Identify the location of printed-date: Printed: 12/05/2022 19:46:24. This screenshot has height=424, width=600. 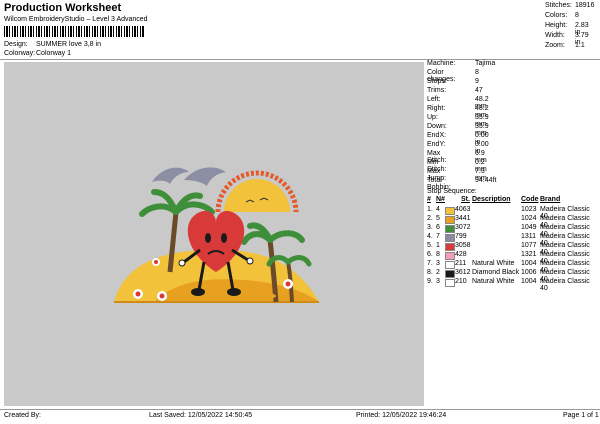
(401, 415).